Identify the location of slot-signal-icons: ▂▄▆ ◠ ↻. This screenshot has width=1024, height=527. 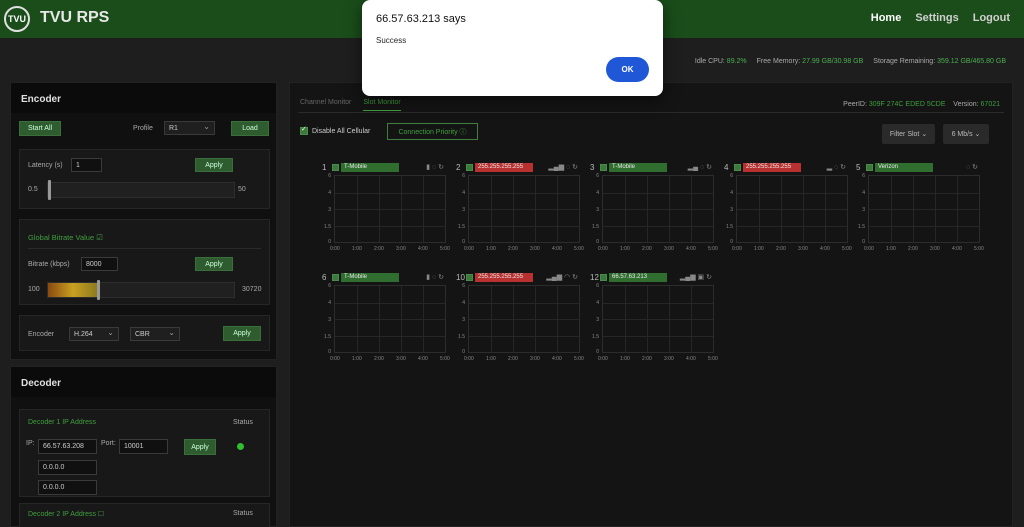
(562, 277).